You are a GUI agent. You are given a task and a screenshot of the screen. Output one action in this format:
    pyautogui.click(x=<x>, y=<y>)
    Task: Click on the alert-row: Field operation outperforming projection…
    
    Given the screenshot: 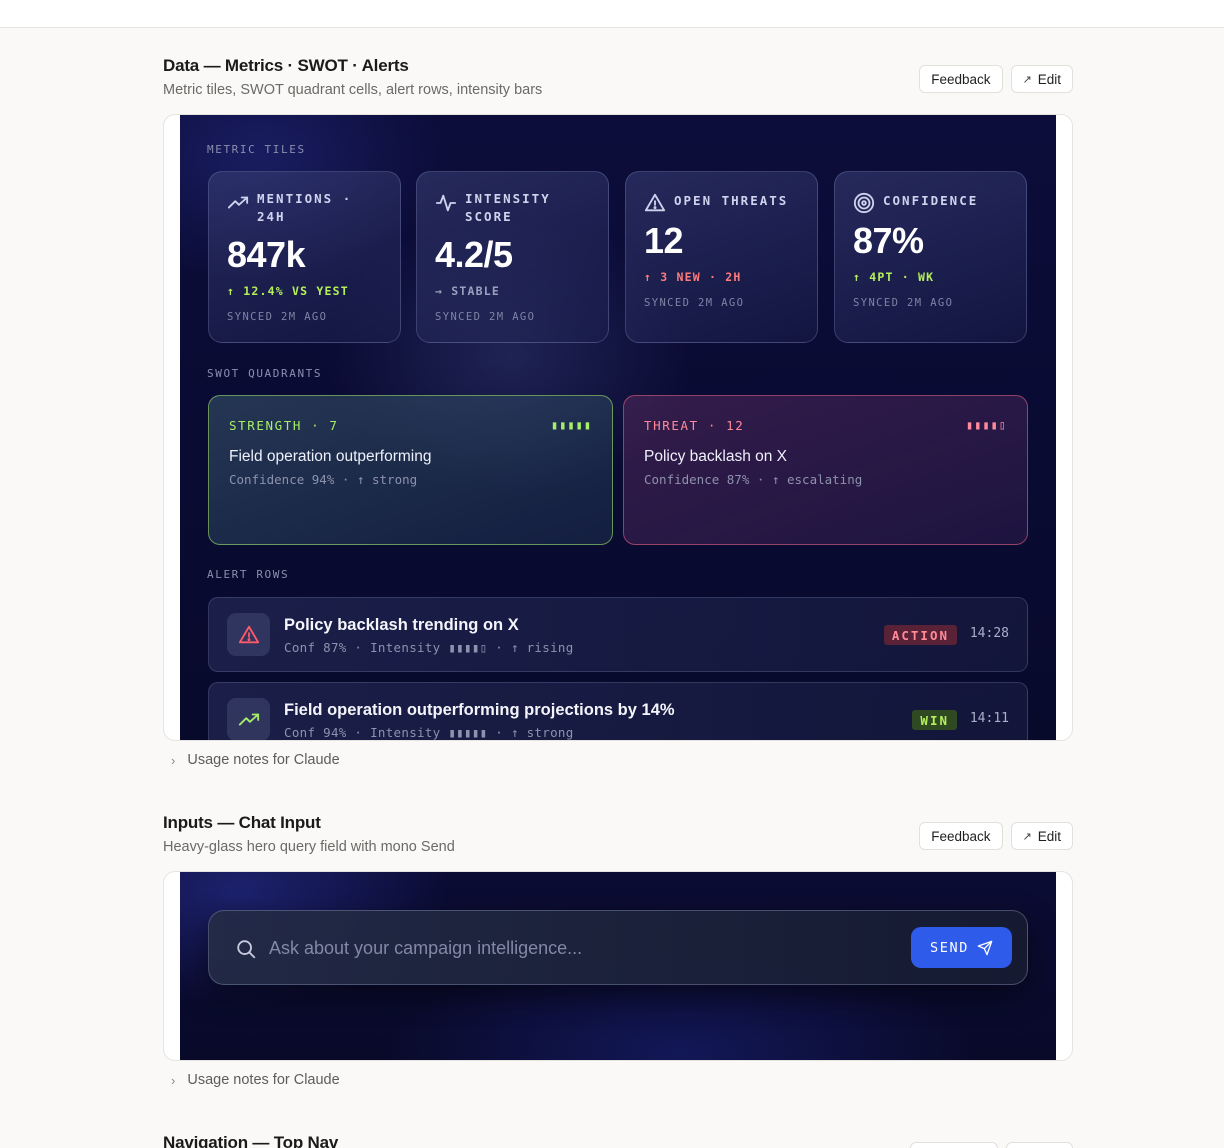 What is the action you would take?
    pyautogui.click(x=618, y=711)
    